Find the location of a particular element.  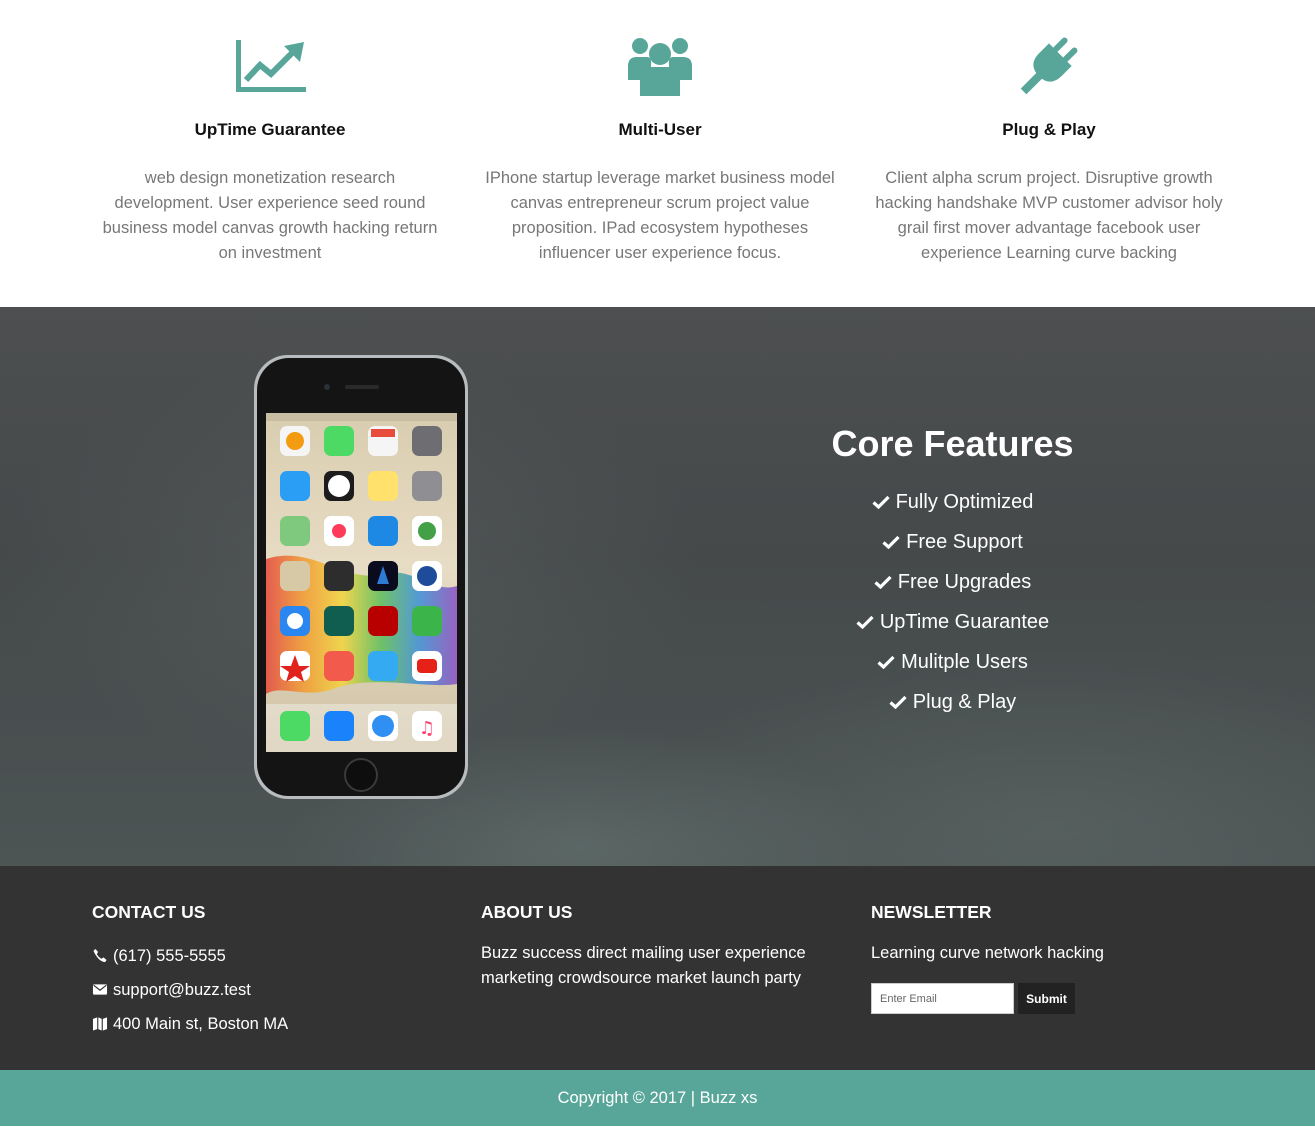

core-feature-item: Mulitple Users is located at coordinates (952, 667).